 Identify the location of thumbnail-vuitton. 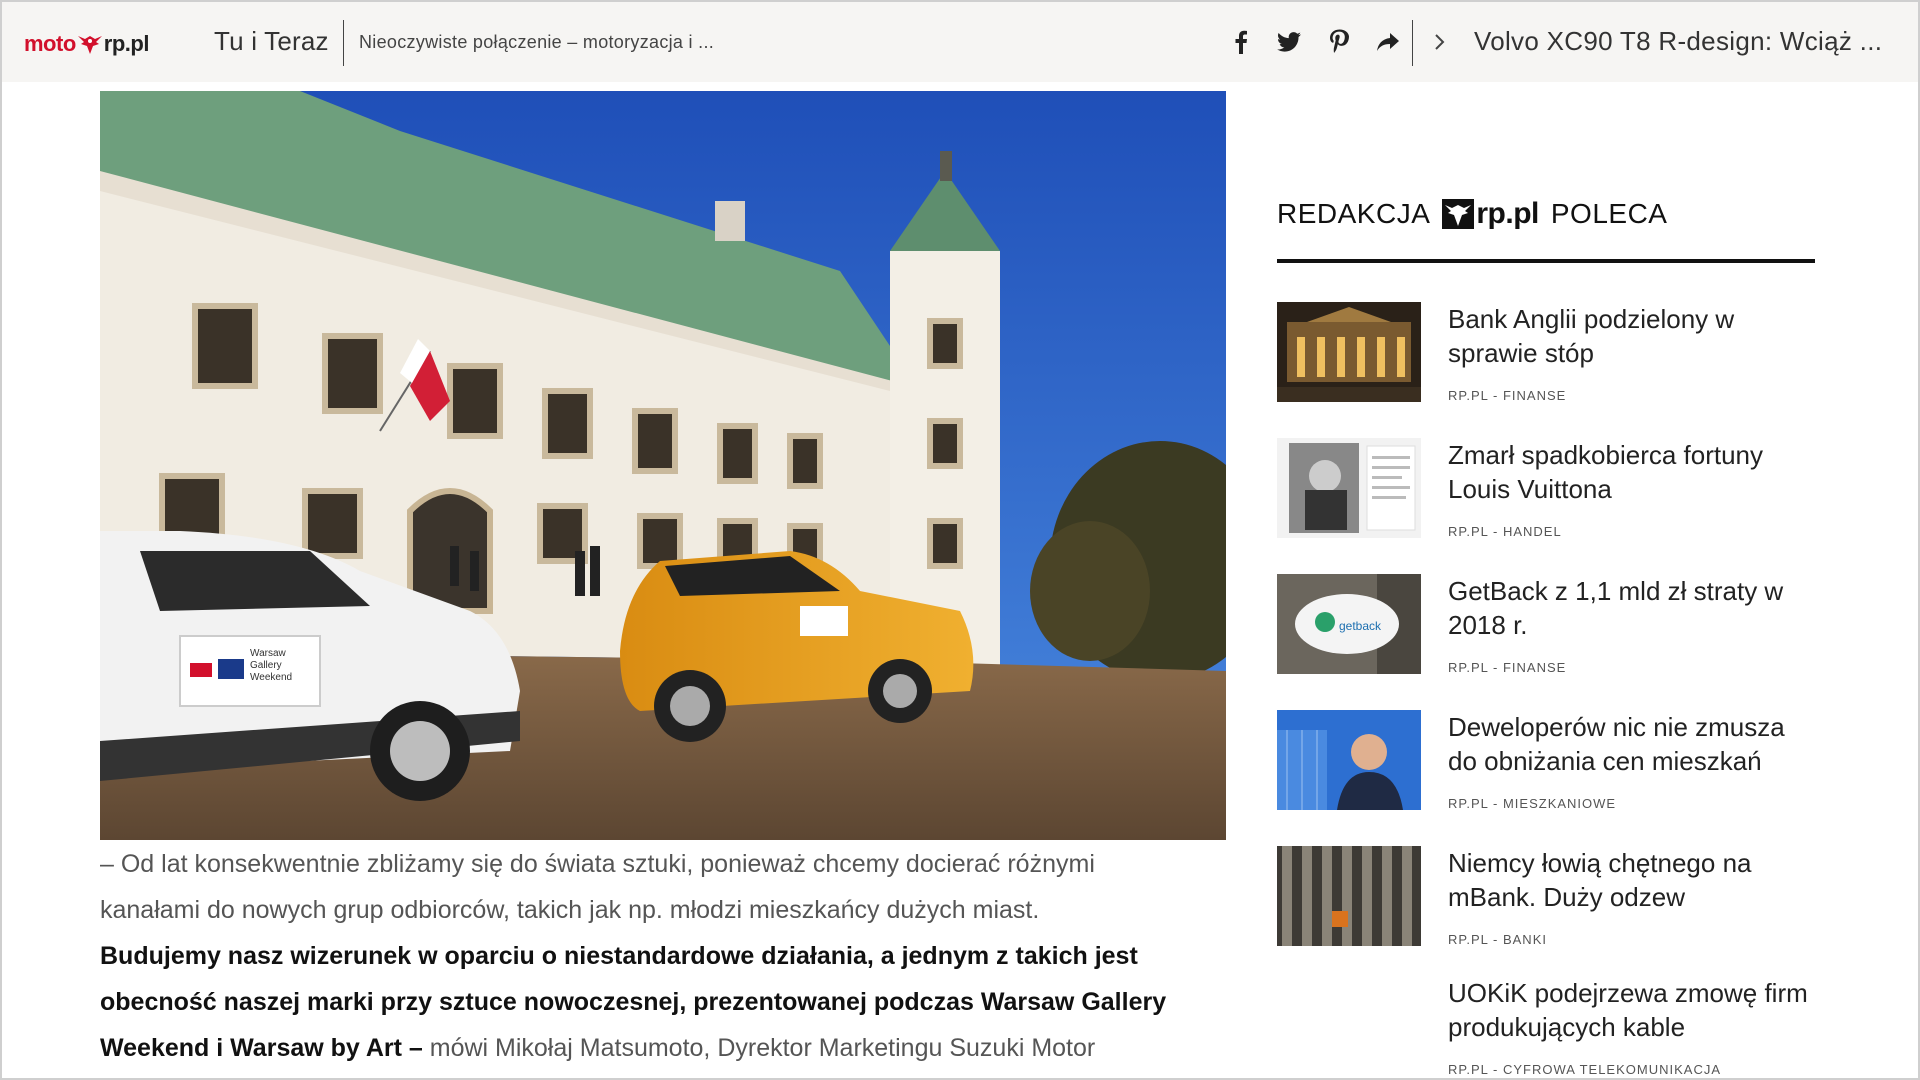
(1349, 488).